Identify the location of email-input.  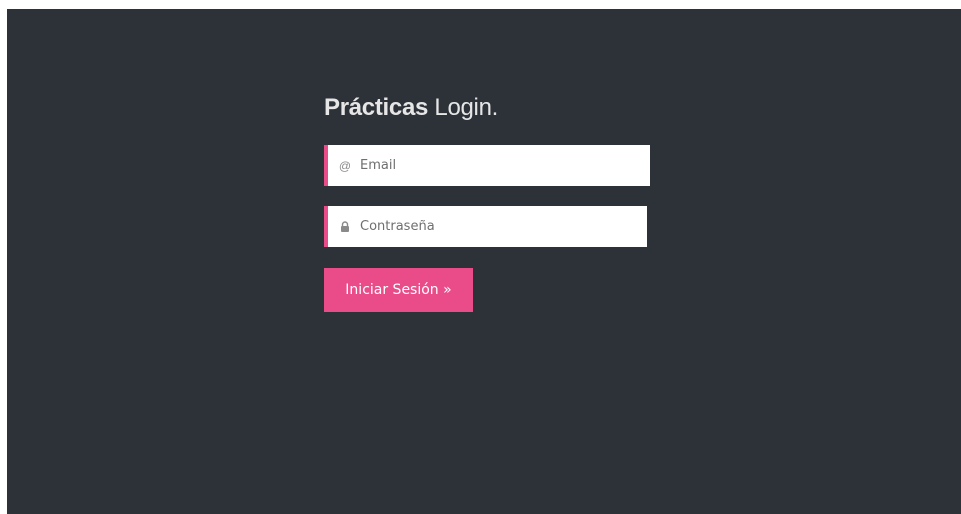
(490, 165).